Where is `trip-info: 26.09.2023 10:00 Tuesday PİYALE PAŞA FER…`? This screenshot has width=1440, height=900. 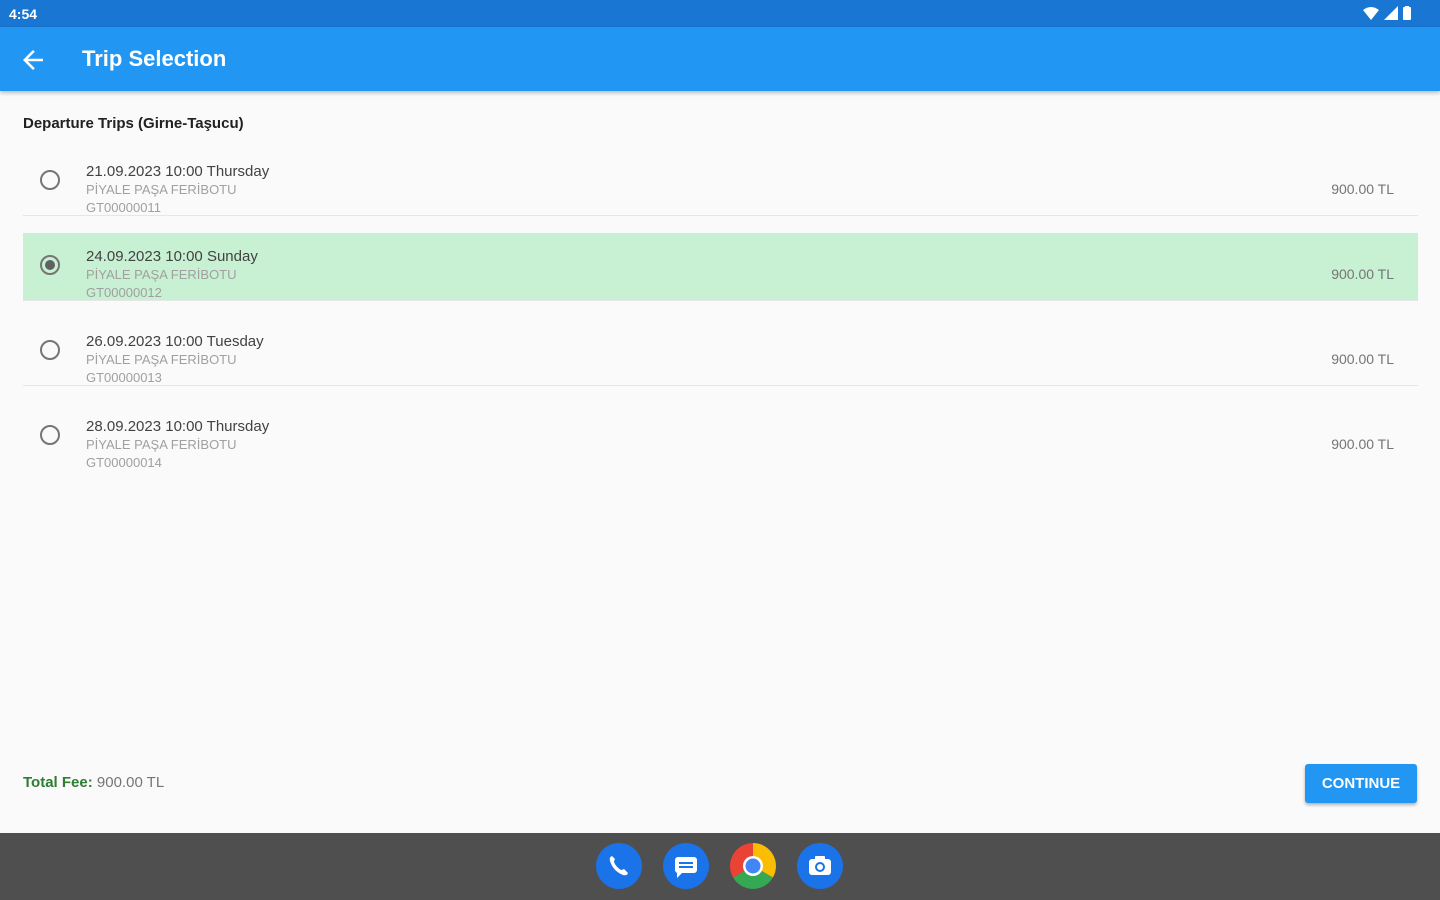 trip-info: 26.09.2023 10:00 Tuesday PİYALE PAŞA FER… is located at coordinates (175, 359).